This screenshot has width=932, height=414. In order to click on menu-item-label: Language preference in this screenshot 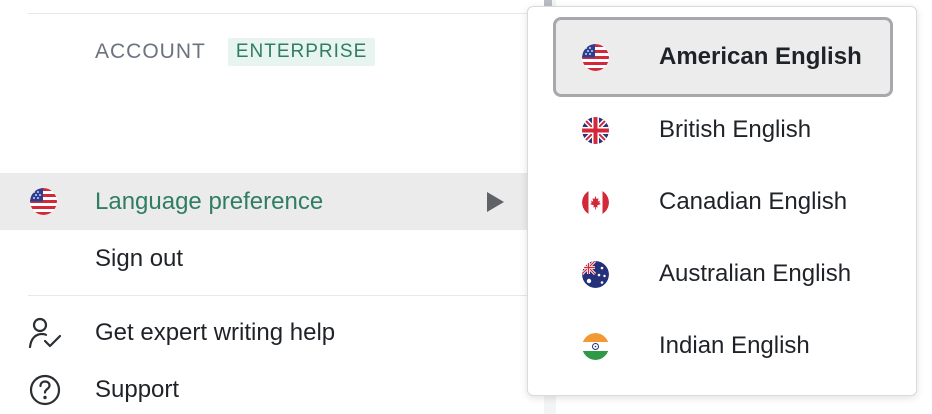, I will do `click(209, 201)`.